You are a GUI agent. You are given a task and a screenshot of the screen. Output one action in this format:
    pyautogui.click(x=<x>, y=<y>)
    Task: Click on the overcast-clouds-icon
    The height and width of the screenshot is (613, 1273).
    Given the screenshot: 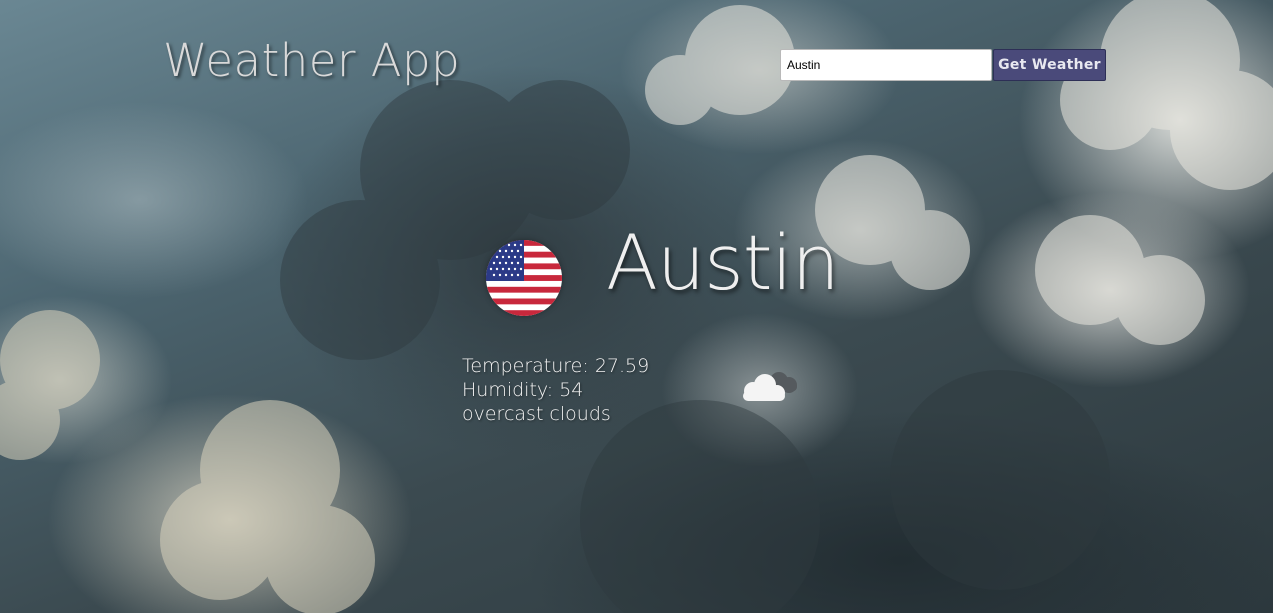 What is the action you would take?
    pyautogui.click(x=769, y=387)
    